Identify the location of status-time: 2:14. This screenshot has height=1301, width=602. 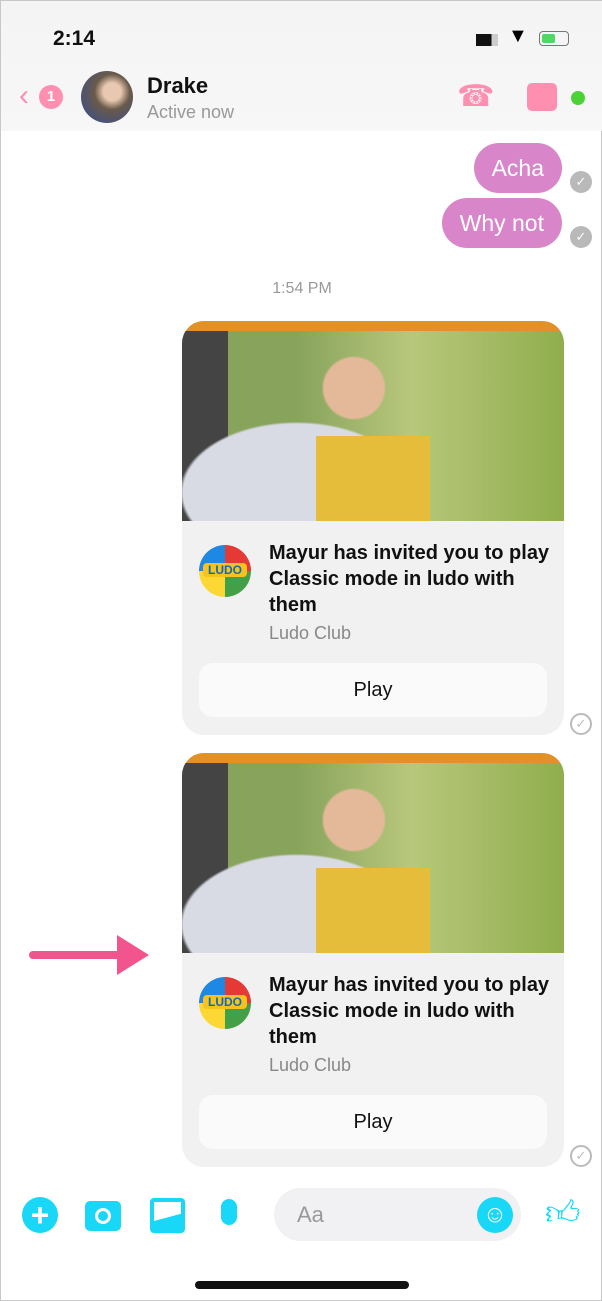
(74, 38).